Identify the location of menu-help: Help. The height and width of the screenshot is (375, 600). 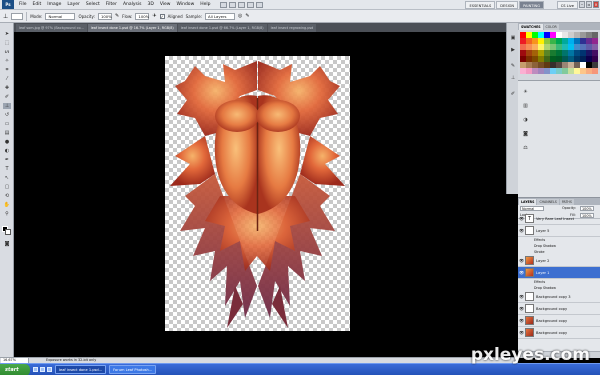
(205, 5).